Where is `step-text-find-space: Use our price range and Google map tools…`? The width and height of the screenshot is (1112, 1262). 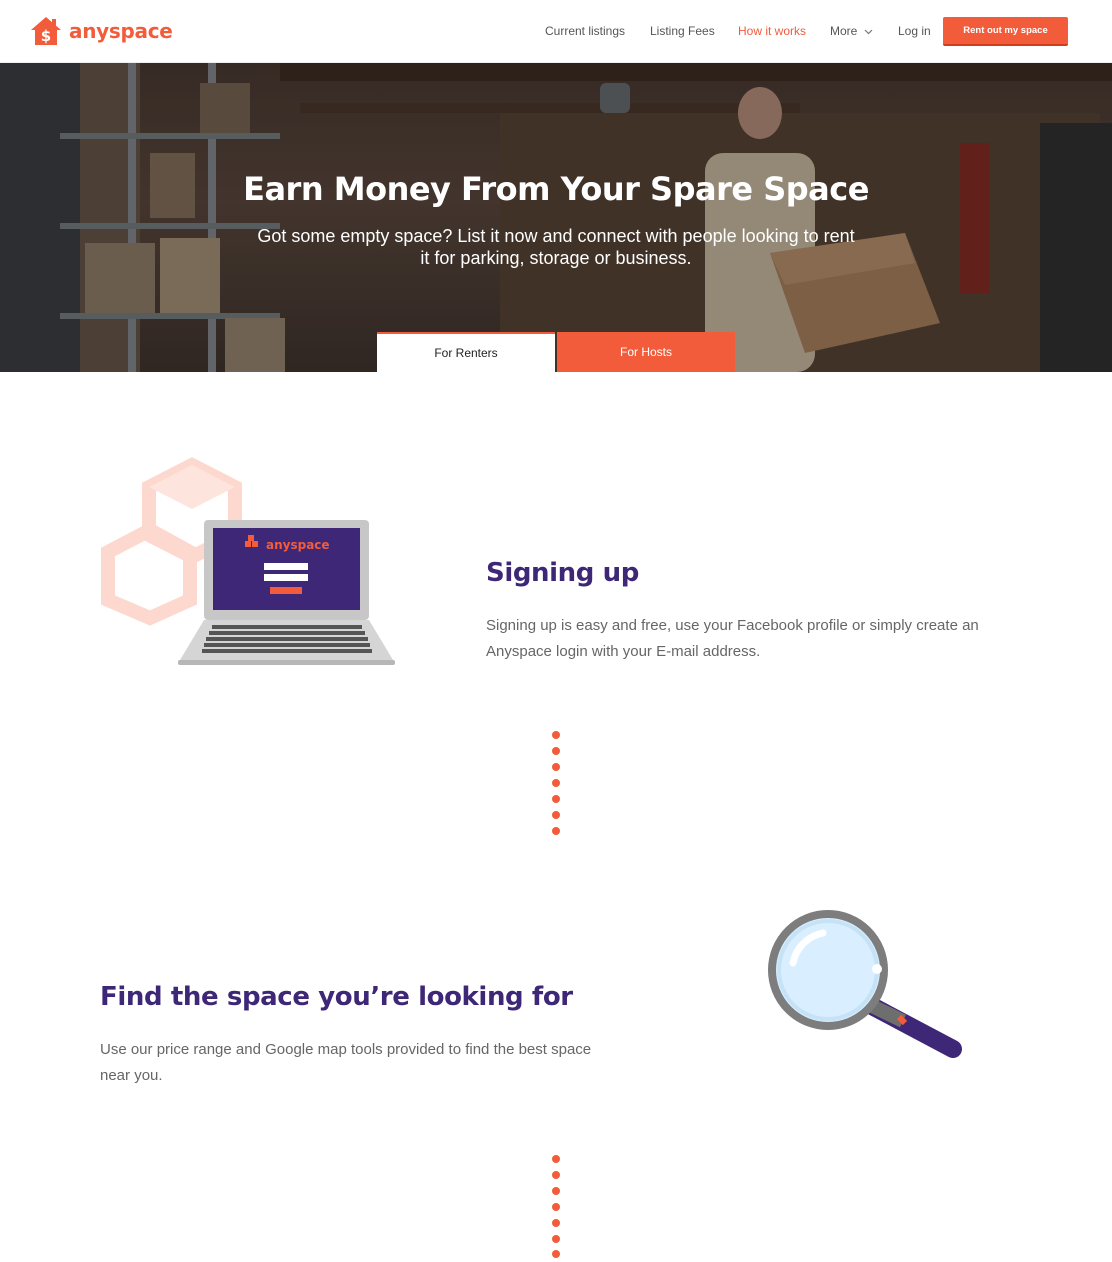
step-text-find-space: Use our price range and Google map tools… is located at coordinates (346, 1062).